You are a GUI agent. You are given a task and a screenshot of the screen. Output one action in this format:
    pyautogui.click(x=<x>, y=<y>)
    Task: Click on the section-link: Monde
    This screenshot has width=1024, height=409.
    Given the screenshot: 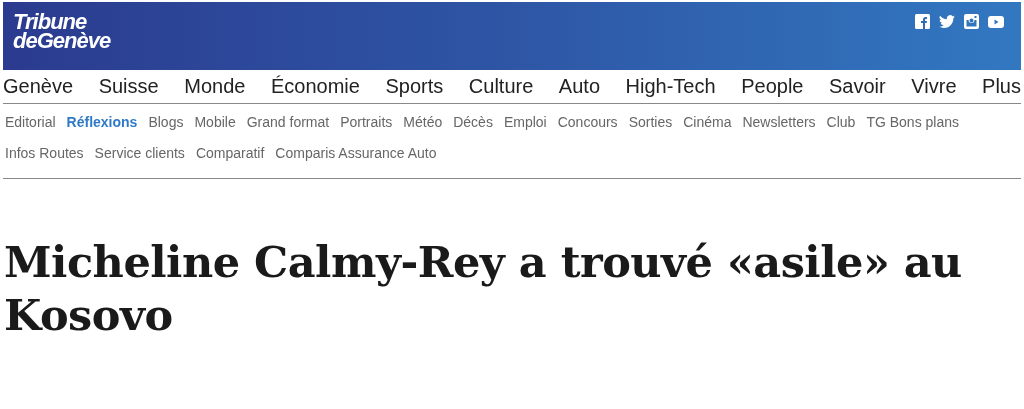 What is the action you would take?
    pyautogui.click(x=215, y=86)
    